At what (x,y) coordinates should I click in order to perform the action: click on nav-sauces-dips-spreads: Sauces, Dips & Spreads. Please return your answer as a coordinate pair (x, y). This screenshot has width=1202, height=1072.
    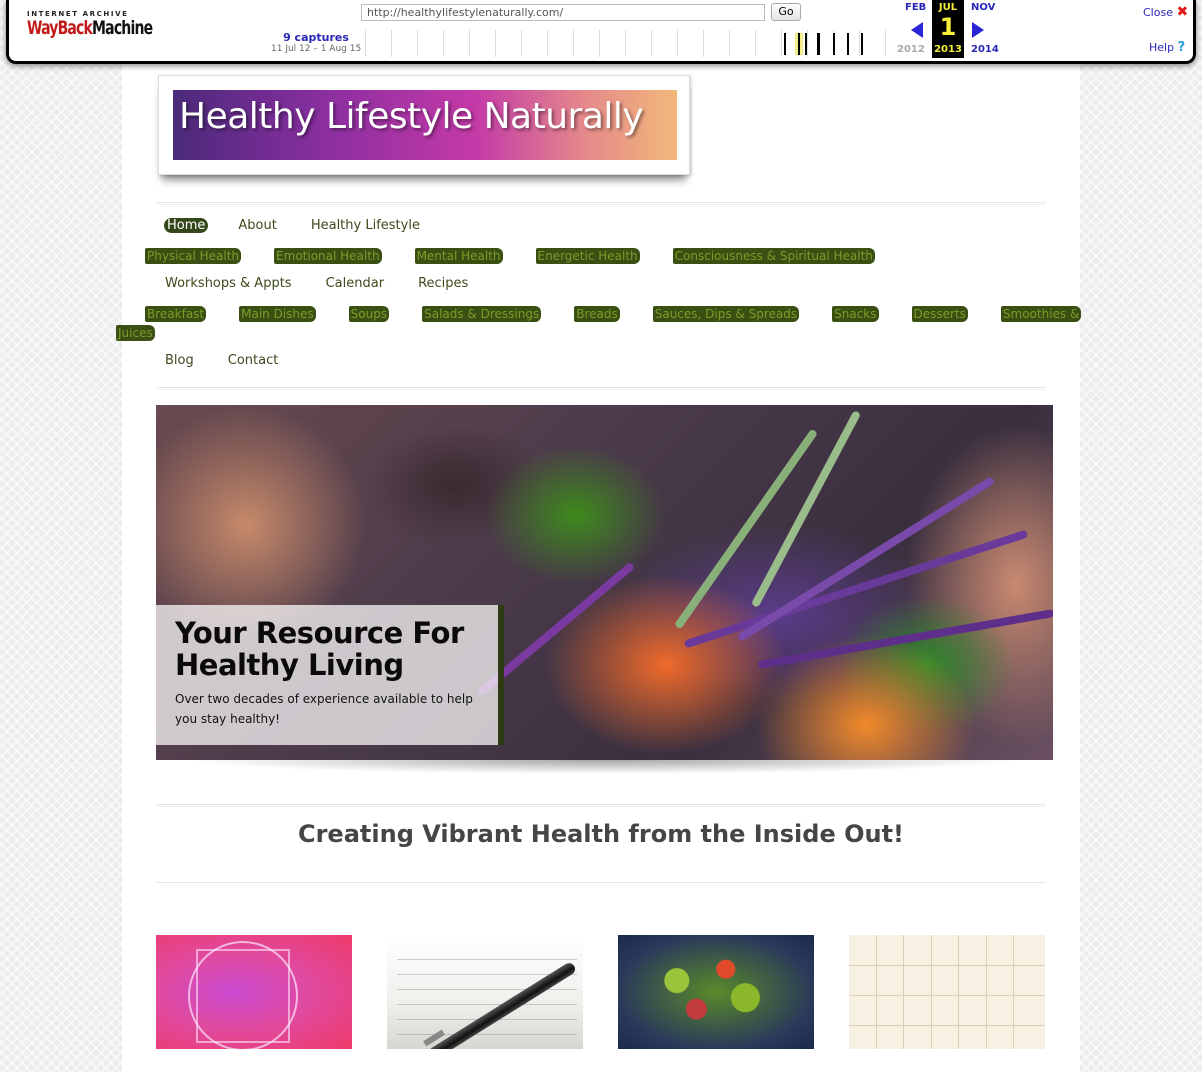
    Looking at the image, I should click on (726, 314).